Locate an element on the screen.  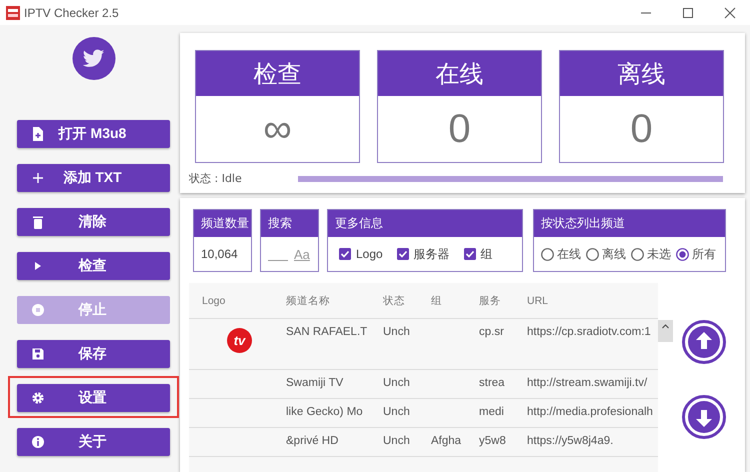
table-cell: cp.sr is located at coordinates (491, 332).